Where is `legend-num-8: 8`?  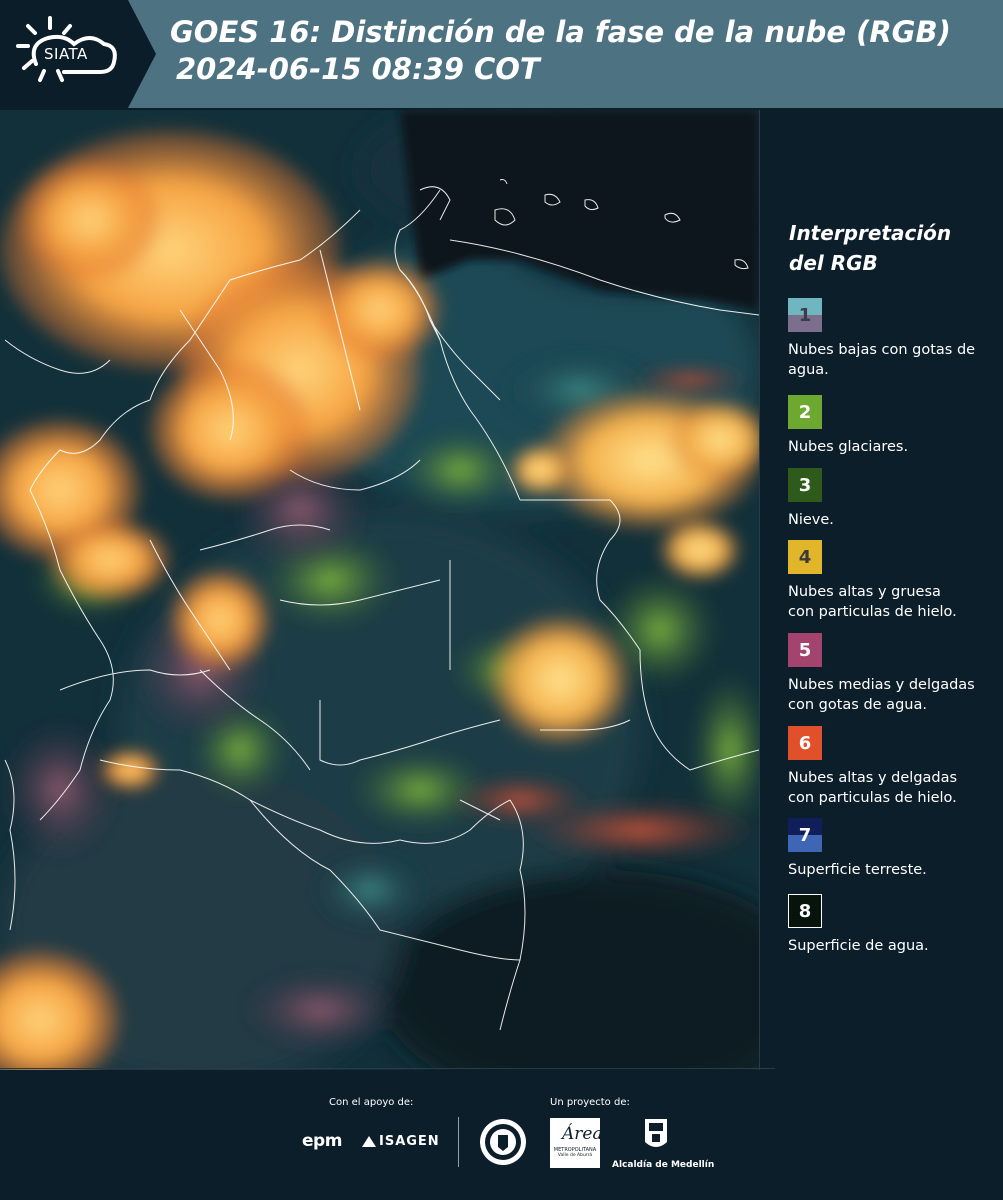
legend-num-8: 8 is located at coordinates (805, 911).